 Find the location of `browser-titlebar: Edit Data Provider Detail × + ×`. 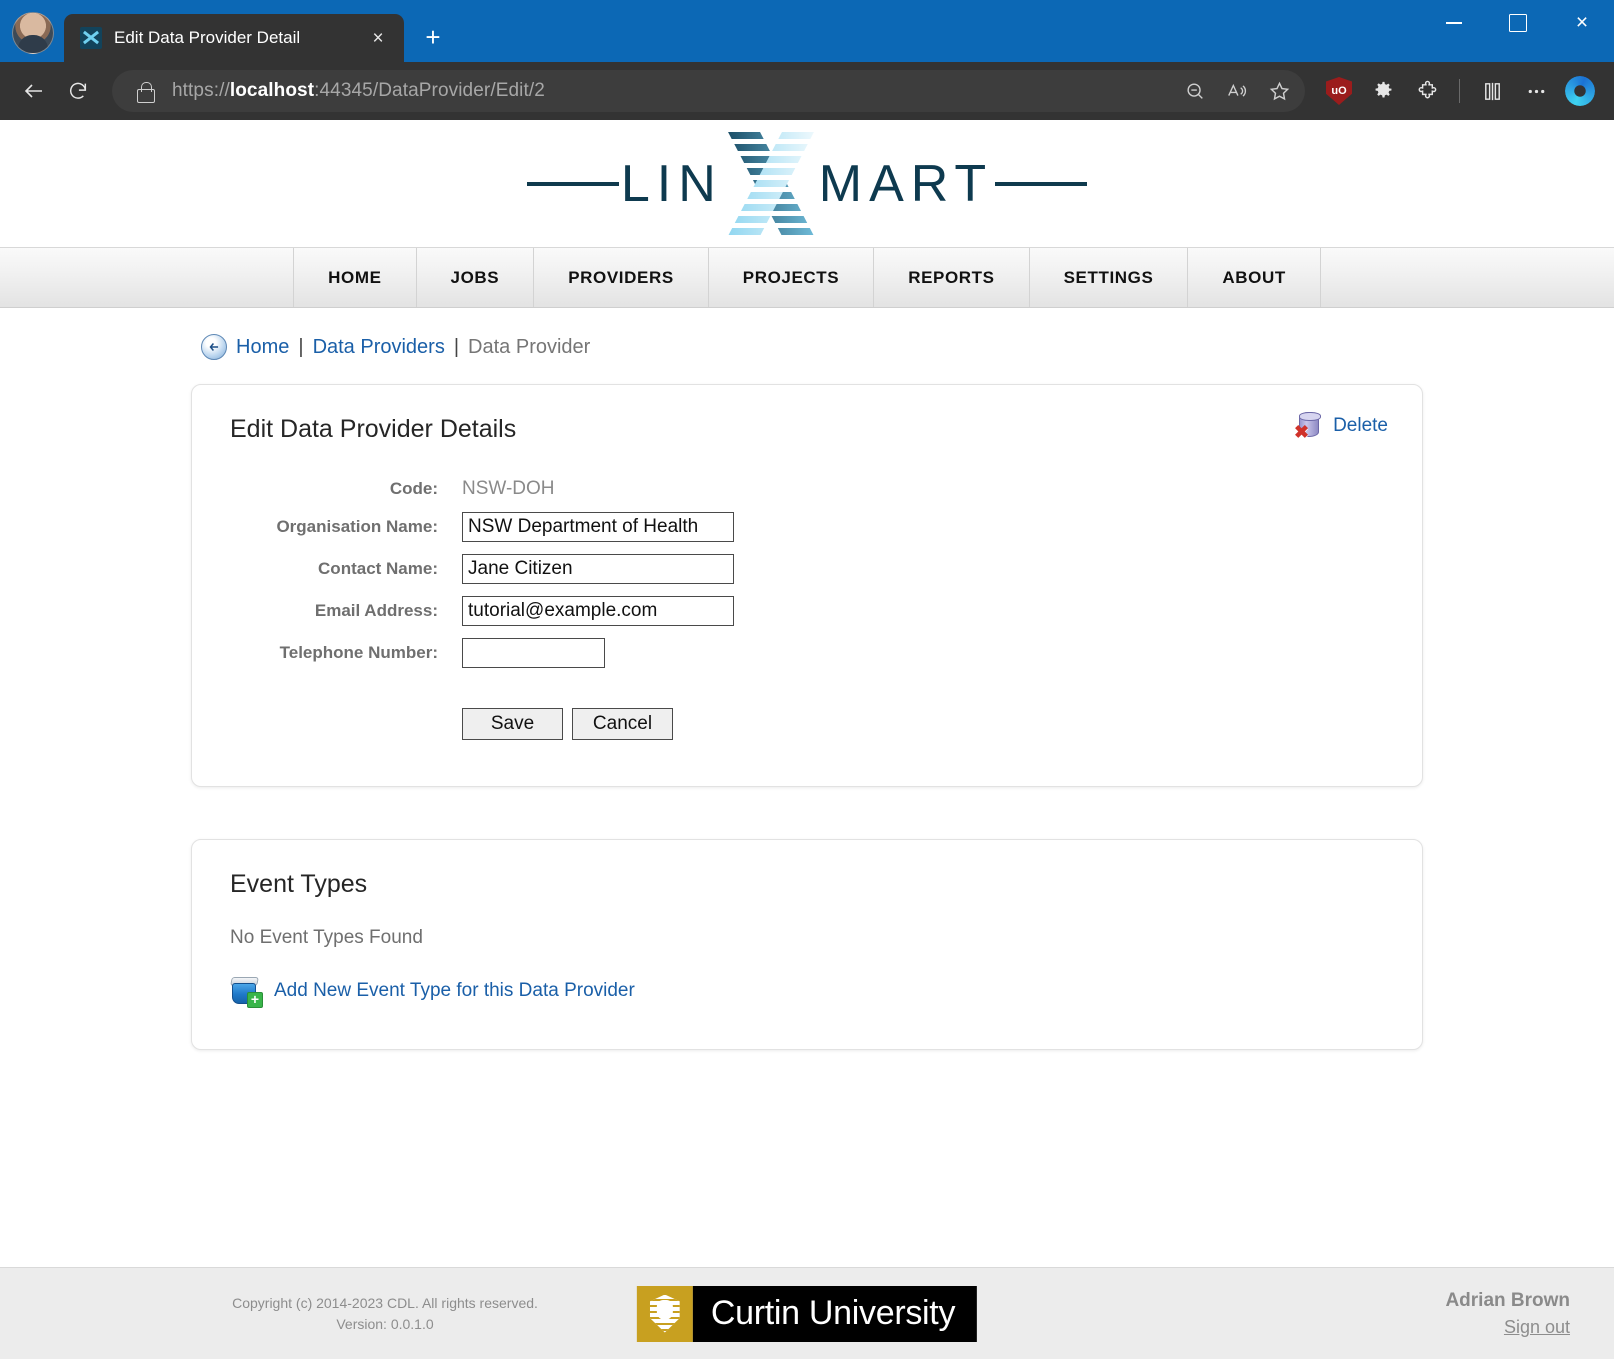

browser-titlebar: Edit Data Provider Detail × + × is located at coordinates (807, 31).